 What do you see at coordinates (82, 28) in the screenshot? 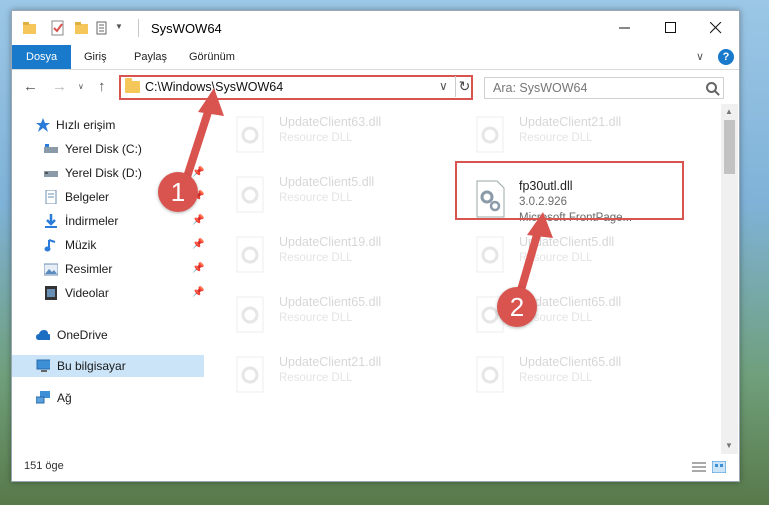
I see `new-folder-icon` at bounding box center [82, 28].